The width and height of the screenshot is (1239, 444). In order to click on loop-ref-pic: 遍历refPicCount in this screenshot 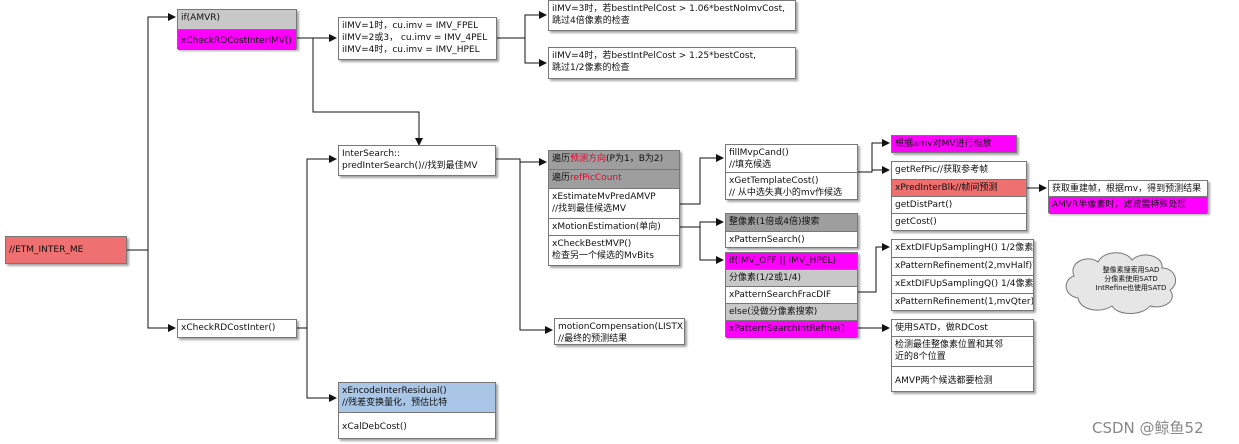, I will do `click(614, 179)`.